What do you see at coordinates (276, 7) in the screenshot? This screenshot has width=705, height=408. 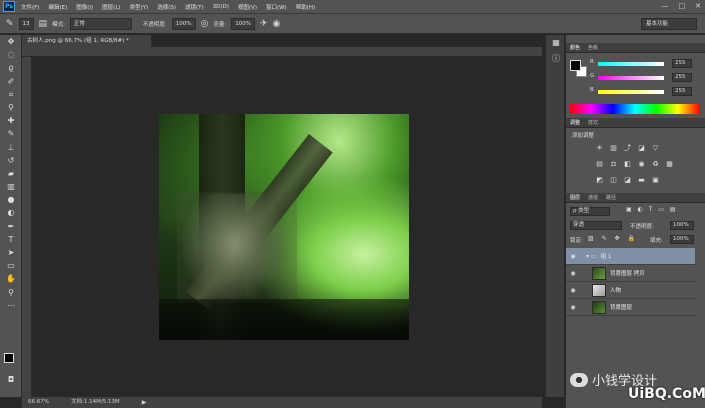 I see `menu-window: 窗口(W)` at bounding box center [276, 7].